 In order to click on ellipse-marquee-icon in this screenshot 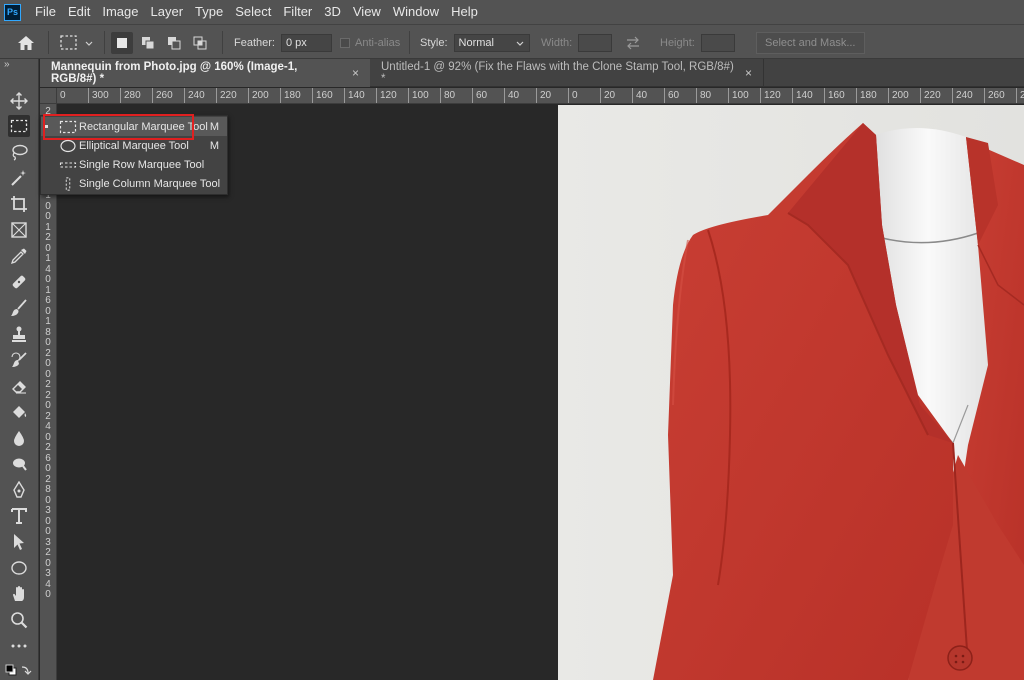, I will do `click(68, 145)`.